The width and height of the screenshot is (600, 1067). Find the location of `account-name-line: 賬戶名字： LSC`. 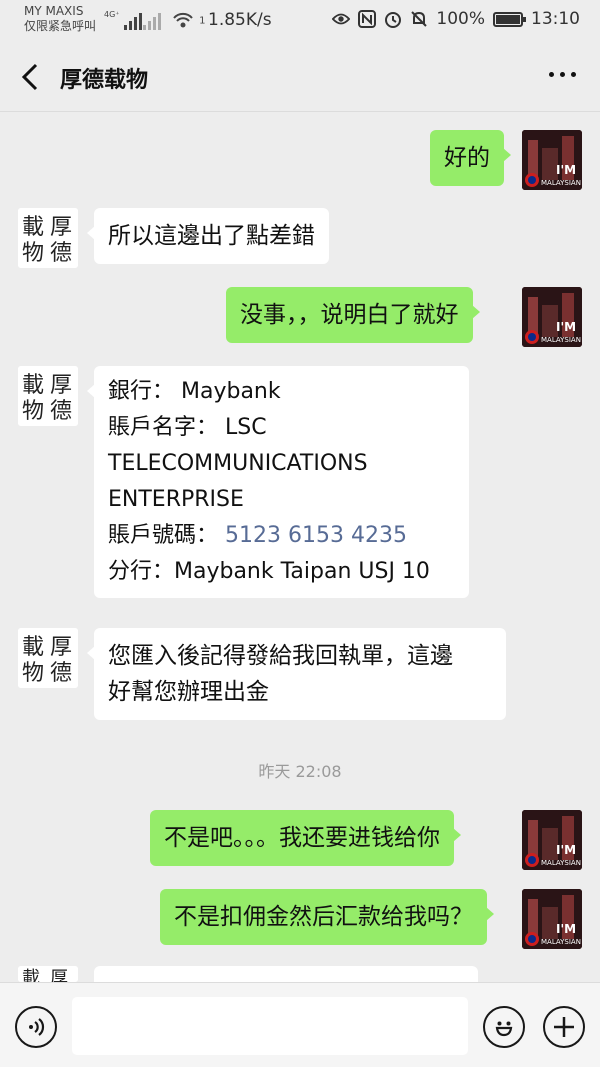

account-name-line: 賬戶名字： LSC is located at coordinates (187, 427).